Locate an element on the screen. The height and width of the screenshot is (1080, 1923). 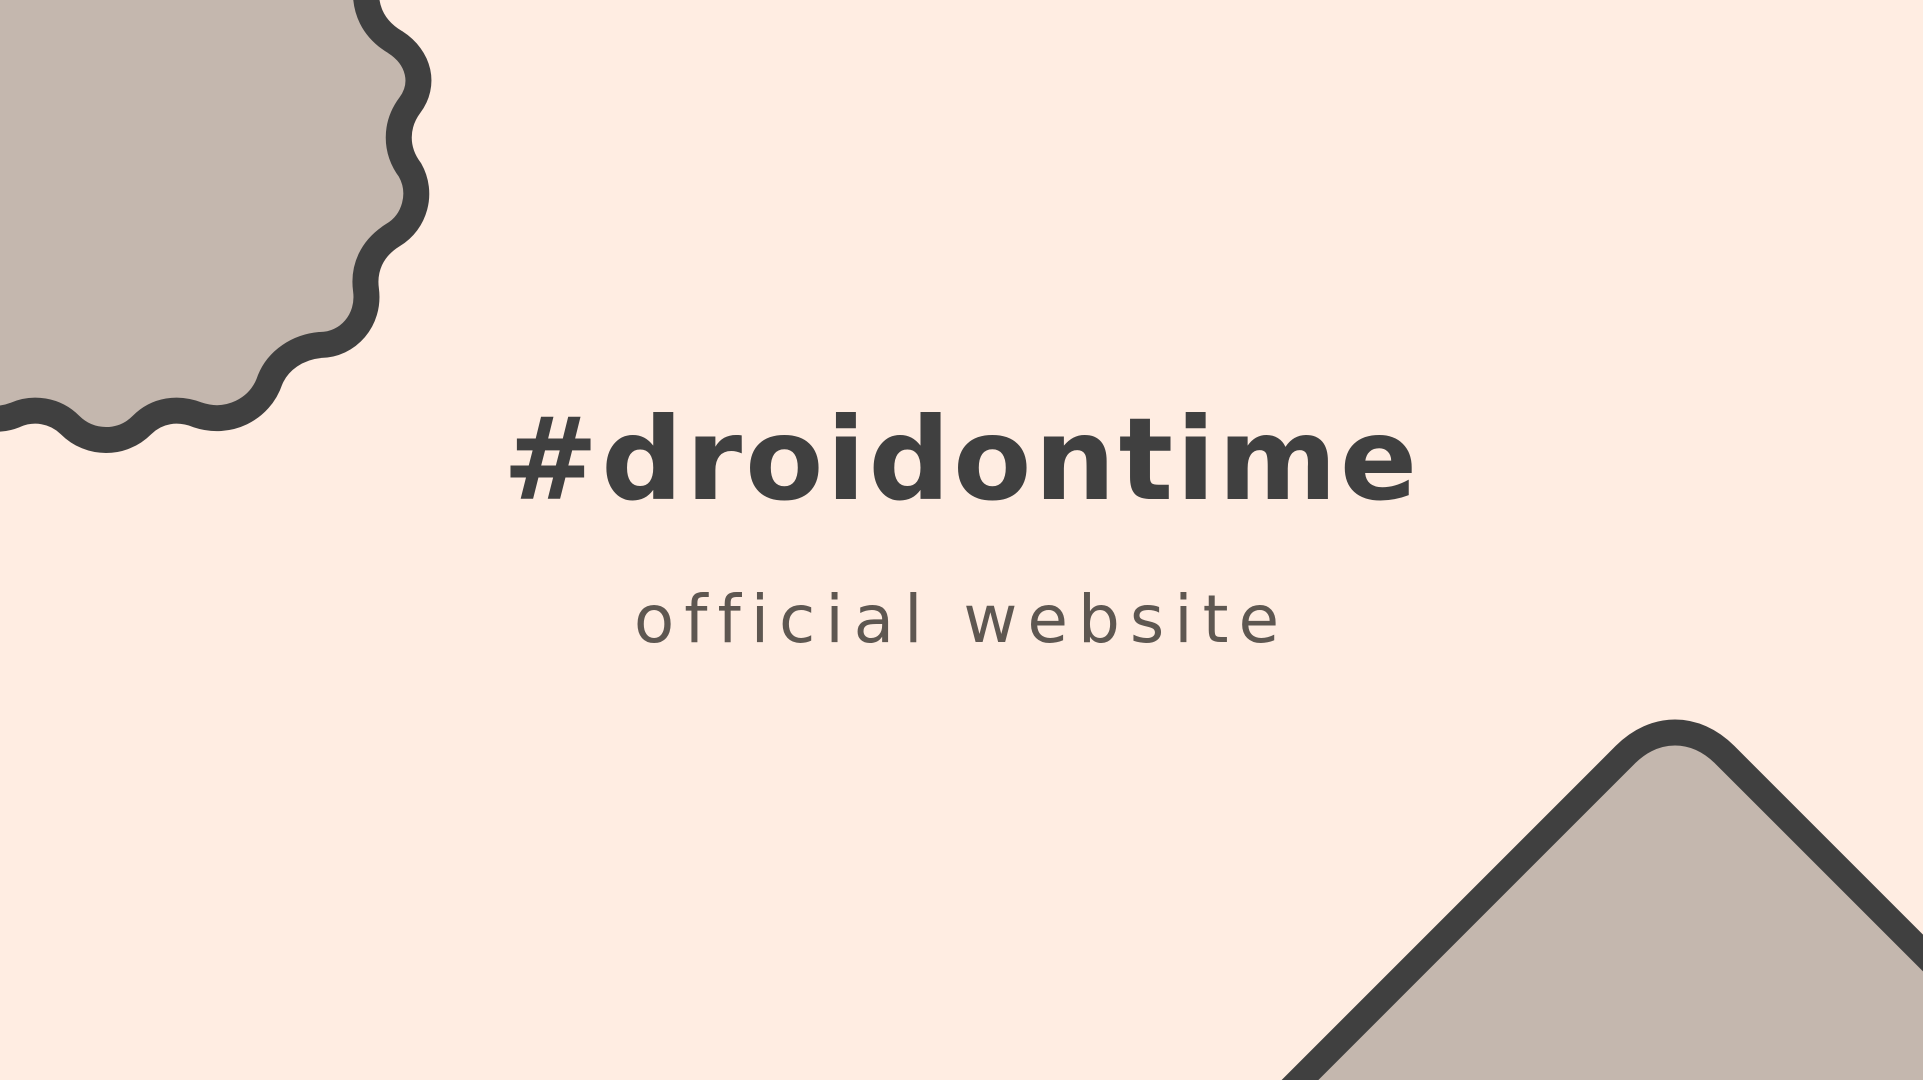
hashtag-title: #droidontime is located at coordinates (961, 459).